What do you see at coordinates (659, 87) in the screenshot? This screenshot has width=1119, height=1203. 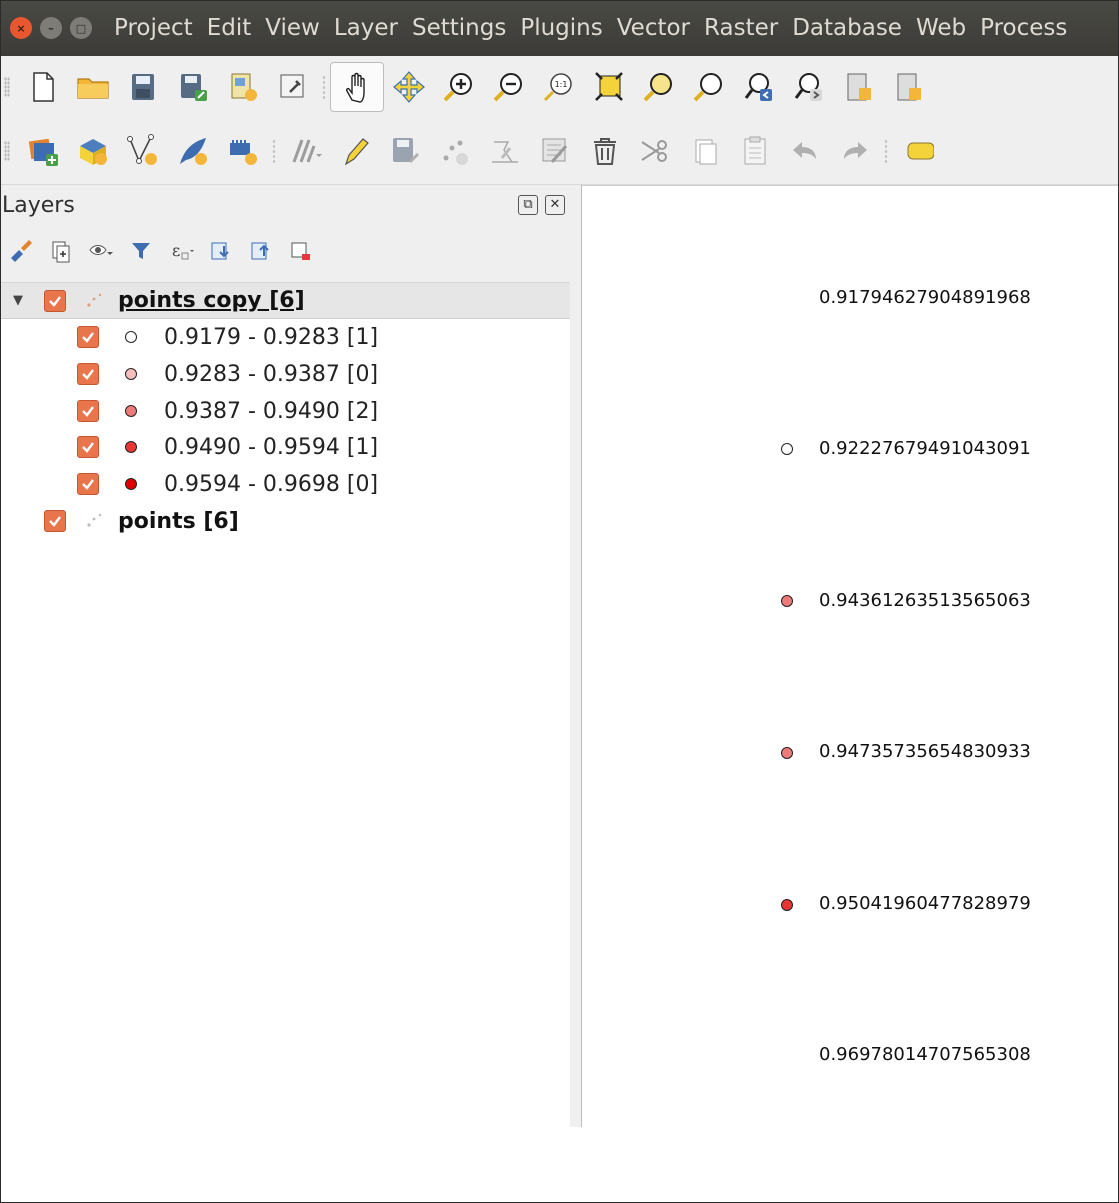 I see `zoom-to-selection-button` at bounding box center [659, 87].